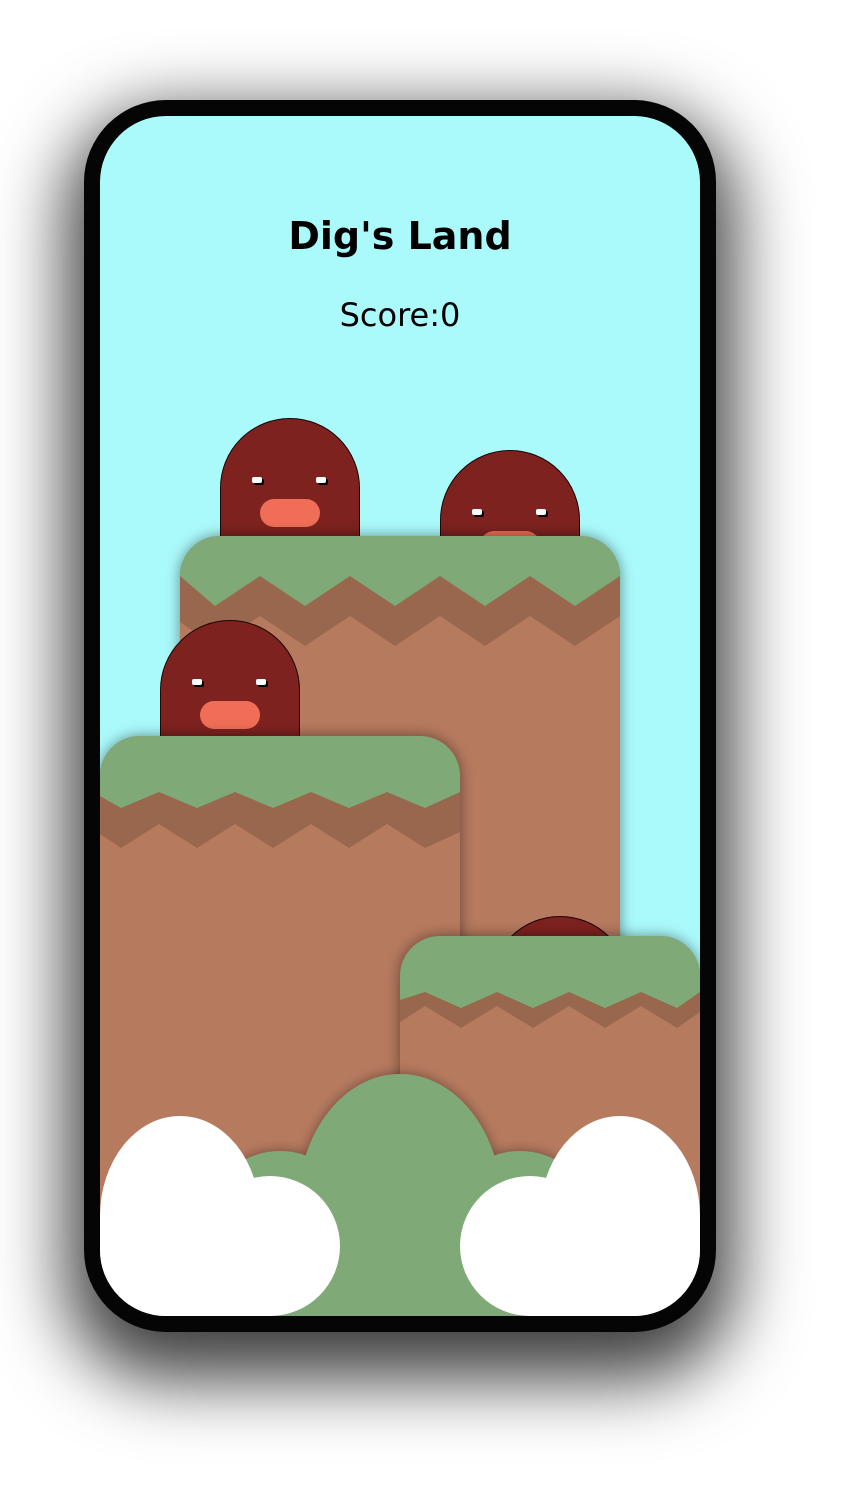 This screenshot has width=850, height=1486. Describe the element at coordinates (580, 1216) in the screenshot. I see `right-cloud` at that location.